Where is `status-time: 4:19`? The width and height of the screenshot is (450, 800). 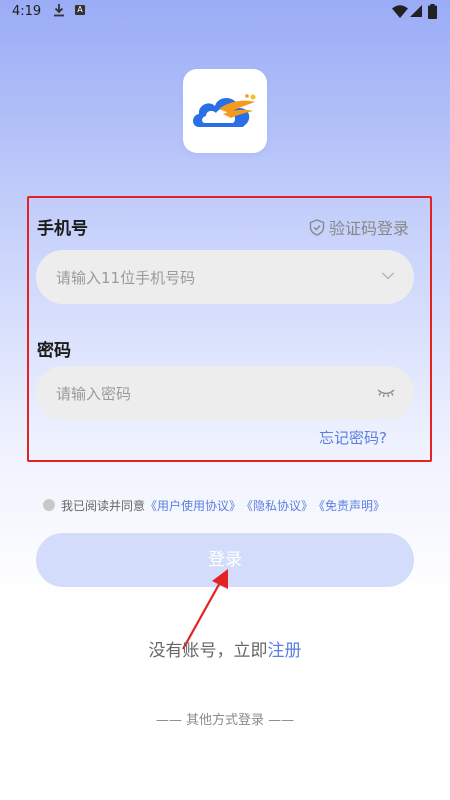 status-time: 4:19 is located at coordinates (27, 11).